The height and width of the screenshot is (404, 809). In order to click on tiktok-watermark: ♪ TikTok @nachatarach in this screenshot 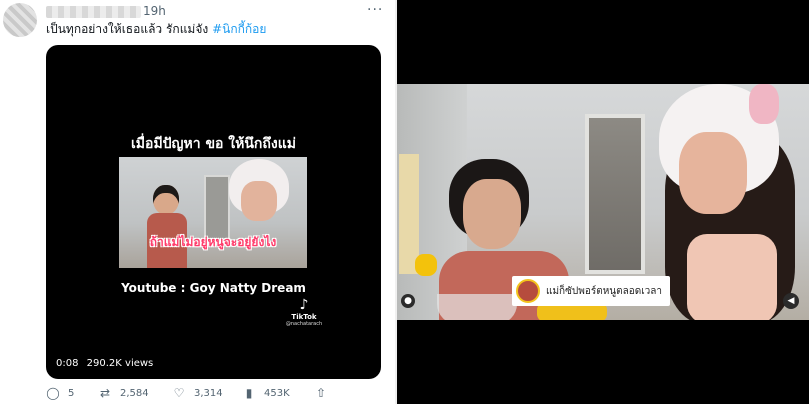, I will do `click(304, 312)`.